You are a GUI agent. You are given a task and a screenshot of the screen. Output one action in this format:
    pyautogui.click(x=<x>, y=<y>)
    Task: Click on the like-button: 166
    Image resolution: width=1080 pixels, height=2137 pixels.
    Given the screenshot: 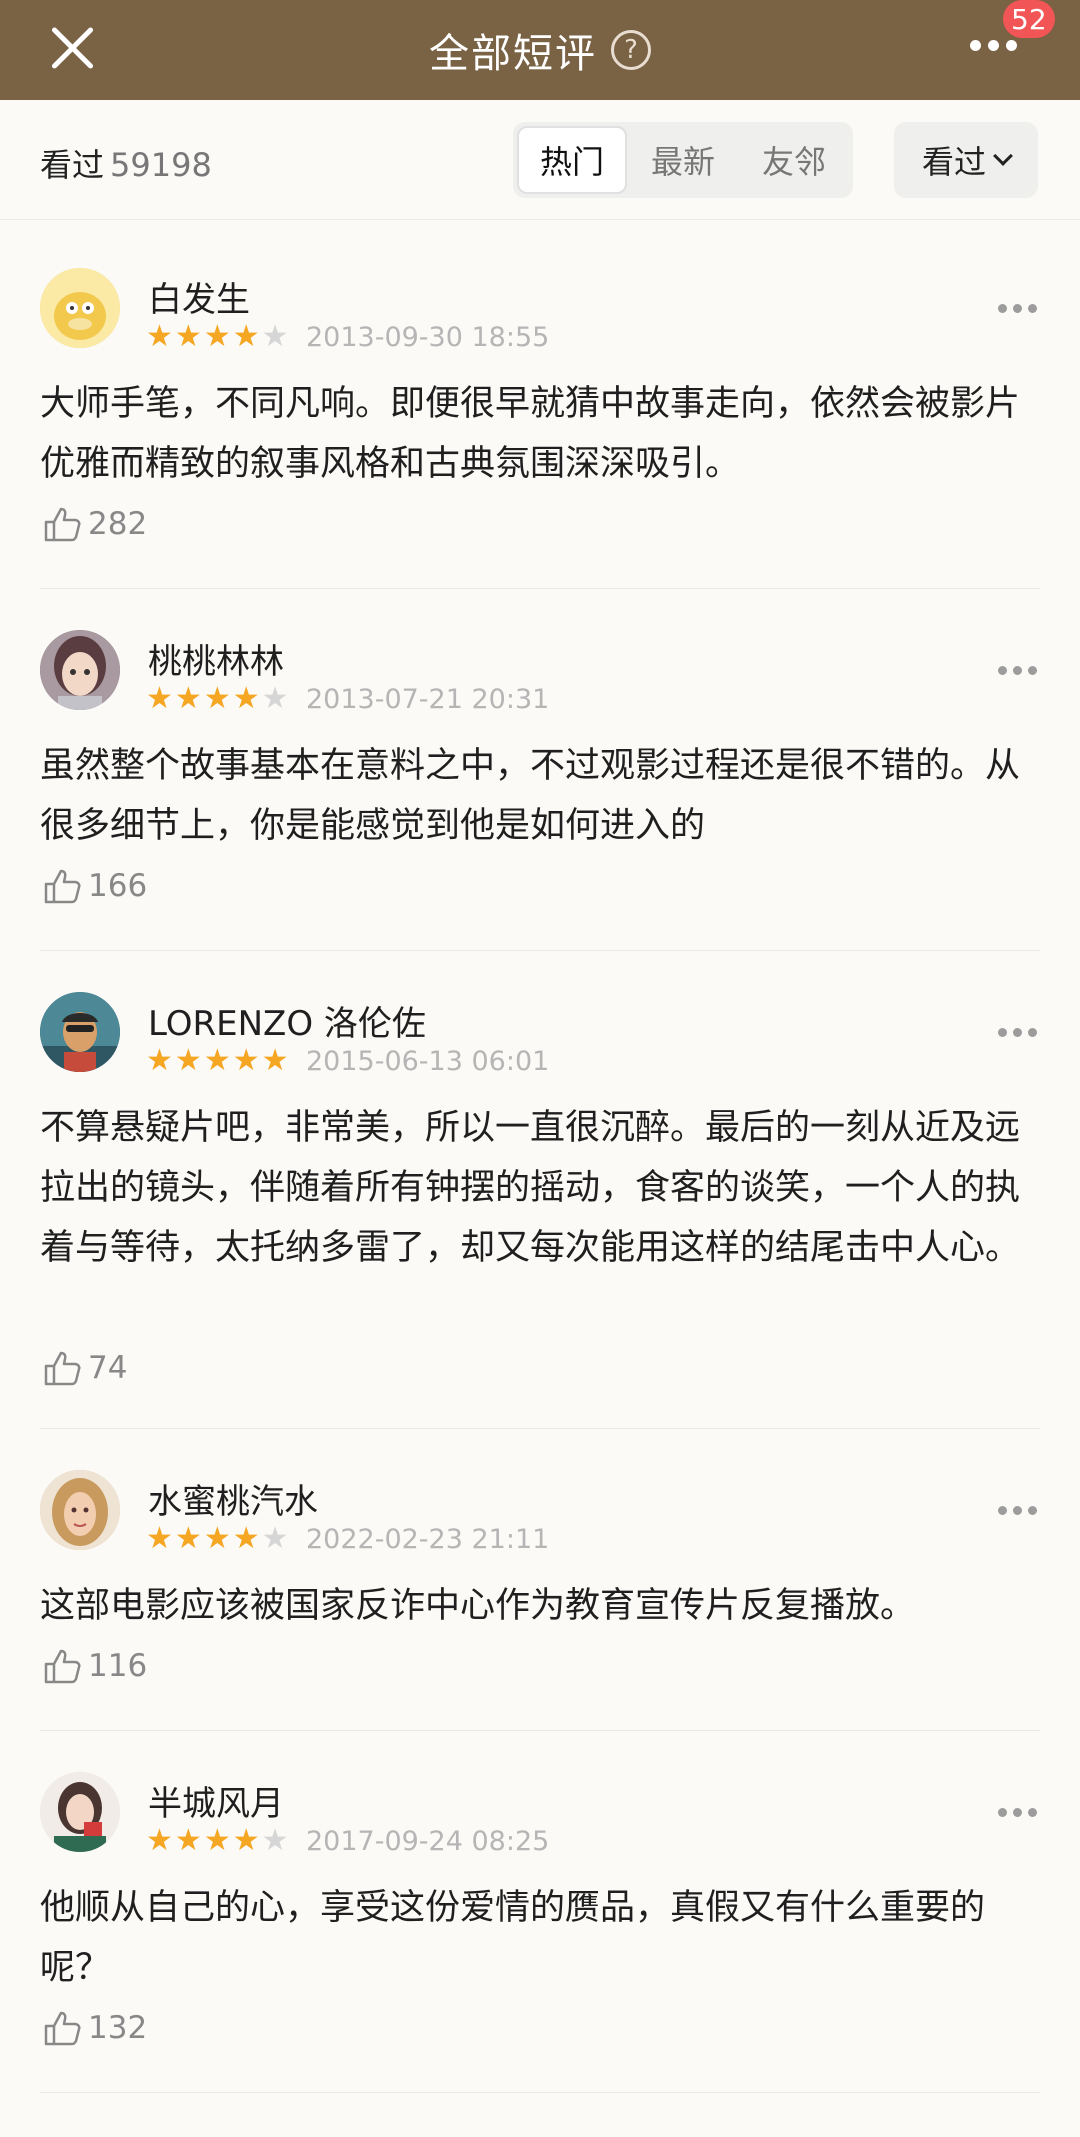 What is the action you would take?
    pyautogui.click(x=93, y=886)
    